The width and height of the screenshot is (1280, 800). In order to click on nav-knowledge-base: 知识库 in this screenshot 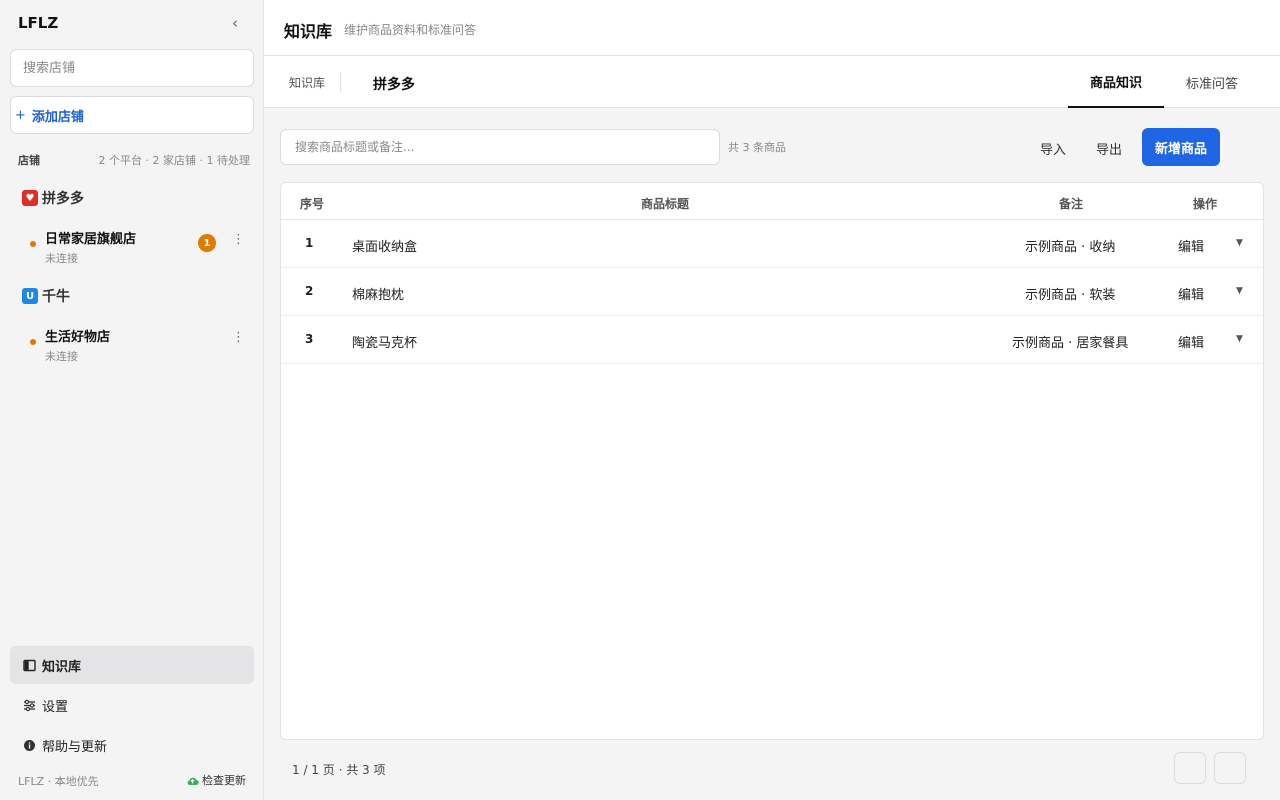, I will do `click(132, 665)`.